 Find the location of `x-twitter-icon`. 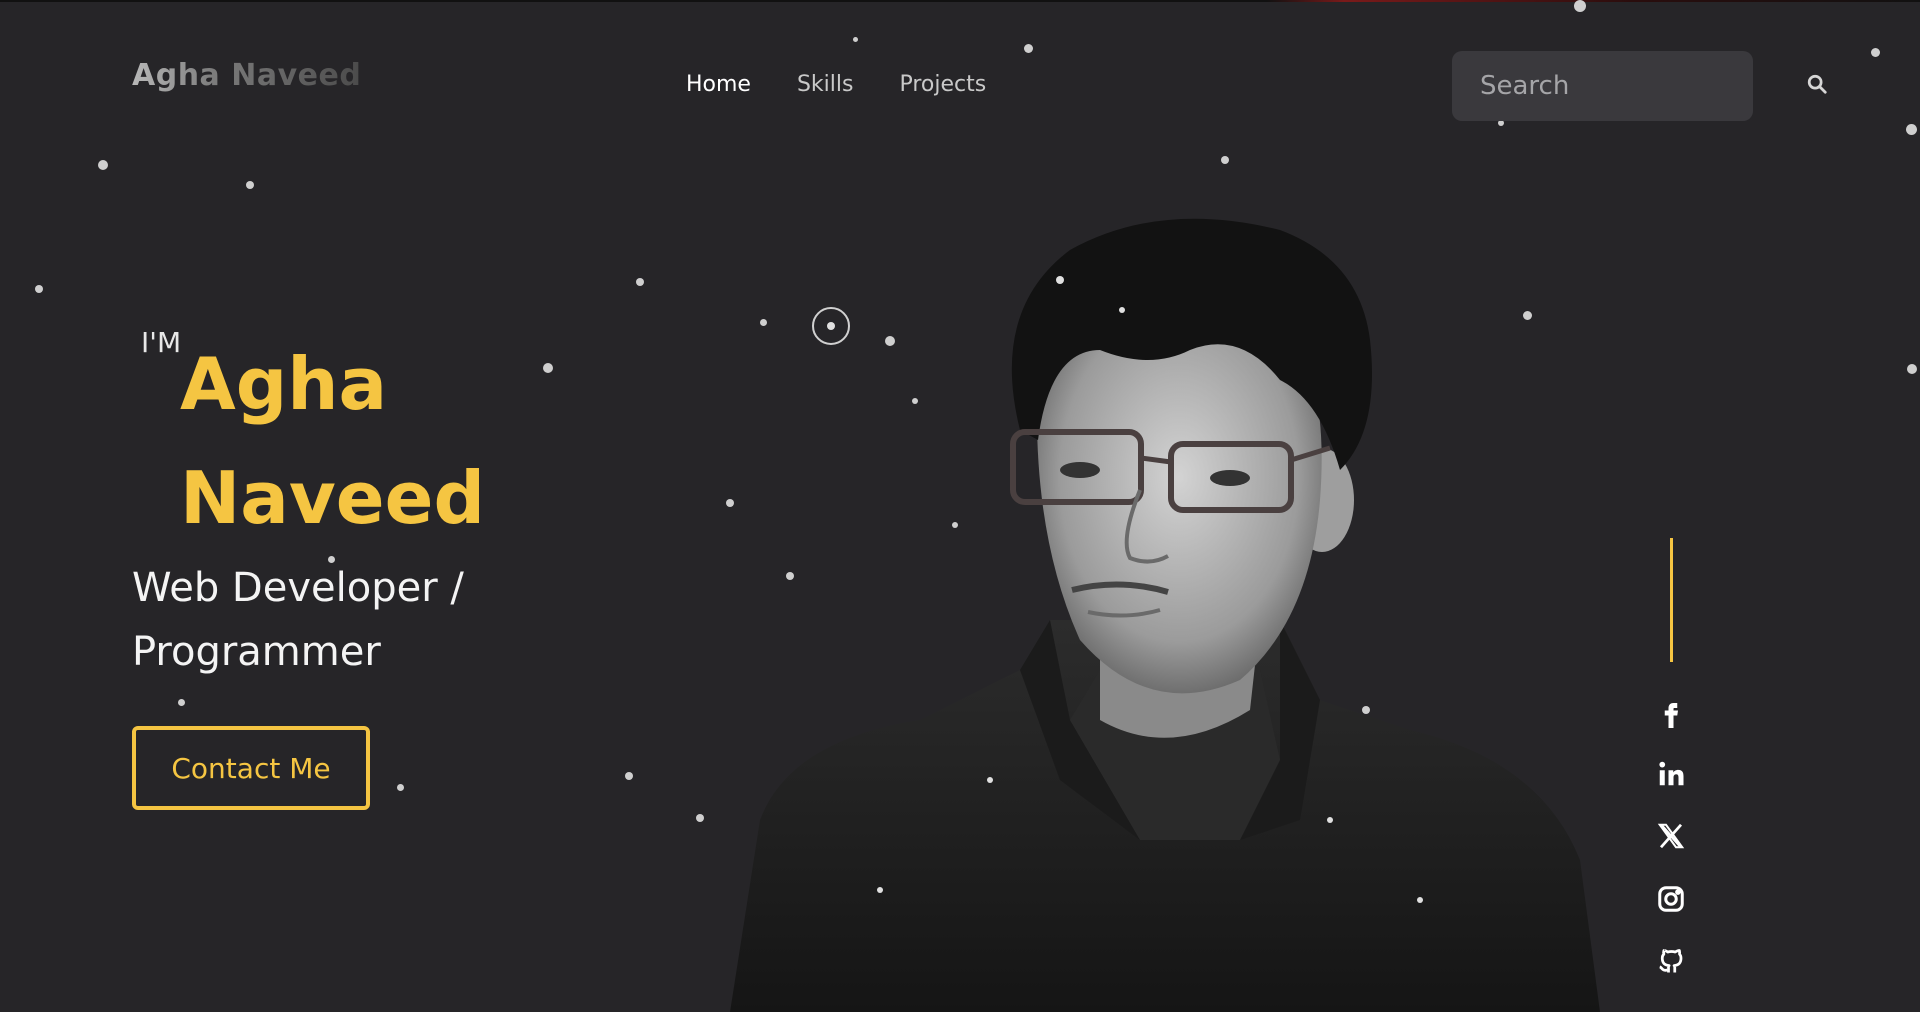

x-twitter-icon is located at coordinates (1671, 836).